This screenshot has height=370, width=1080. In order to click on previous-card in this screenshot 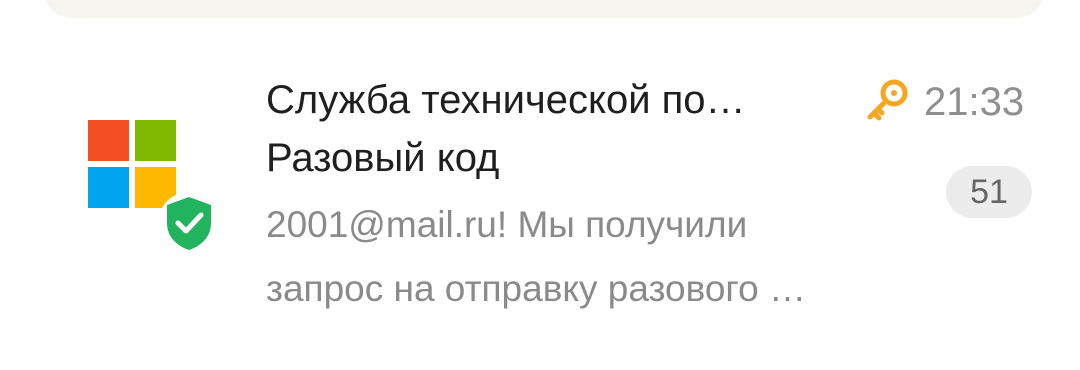, I will do `click(544, 9)`.